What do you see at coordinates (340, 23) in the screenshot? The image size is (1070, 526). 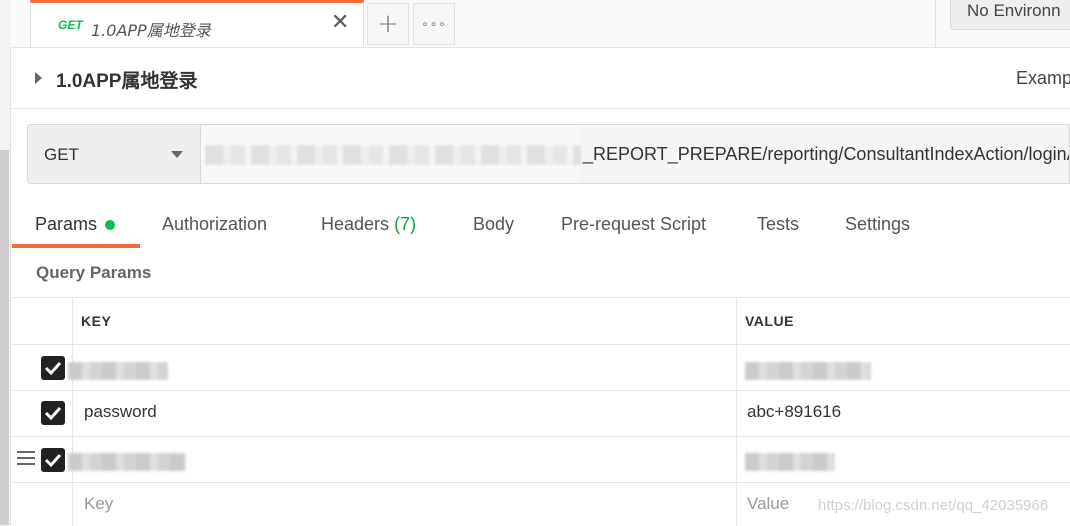 I see `close-icon: ✕` at bounding box center [340, 23].